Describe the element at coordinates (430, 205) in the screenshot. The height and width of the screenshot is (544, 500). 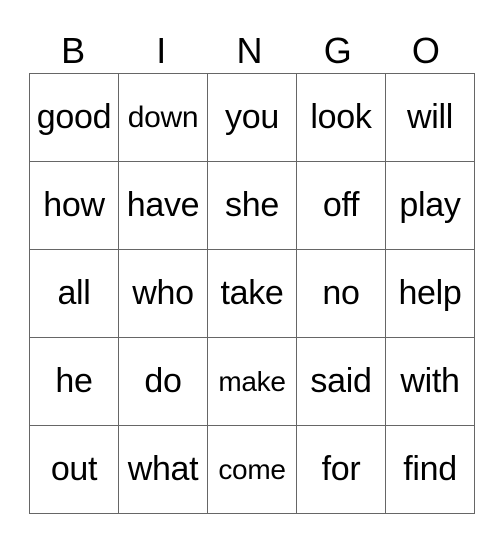
I see `bingo-cell: play` at that location.